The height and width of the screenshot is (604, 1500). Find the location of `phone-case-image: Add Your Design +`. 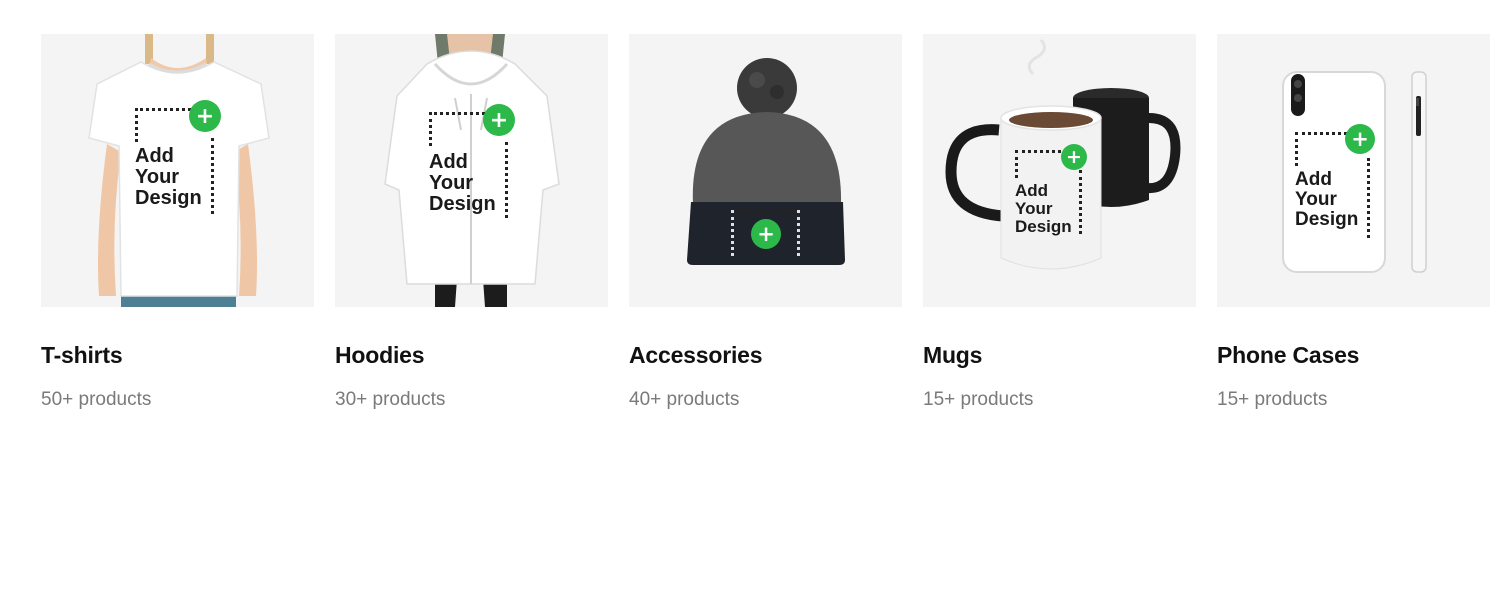

phone-case-image: Add Your Design + is located at coordinates (1353, 170).